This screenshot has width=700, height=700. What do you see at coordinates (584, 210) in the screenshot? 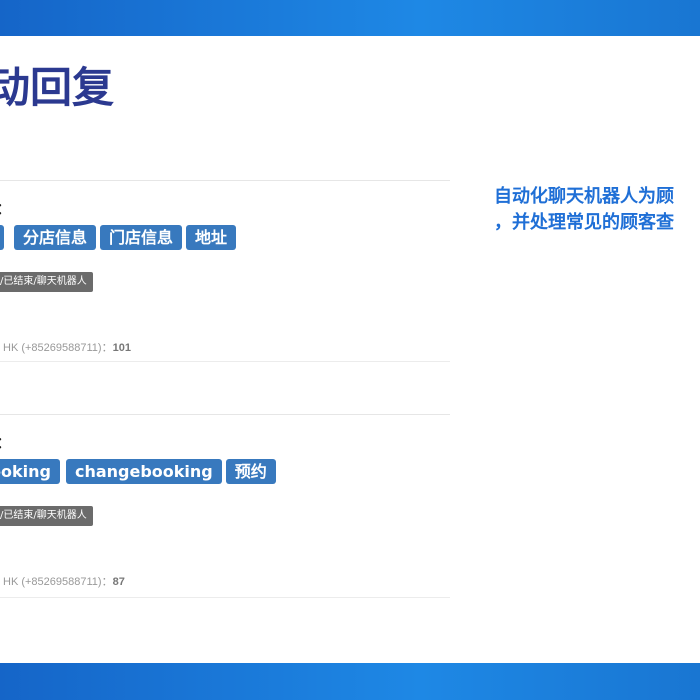
I see `side-note: 自动化聊天机器人为顾 ，并处理常见的顾客查` at bounding box center [584, 210].